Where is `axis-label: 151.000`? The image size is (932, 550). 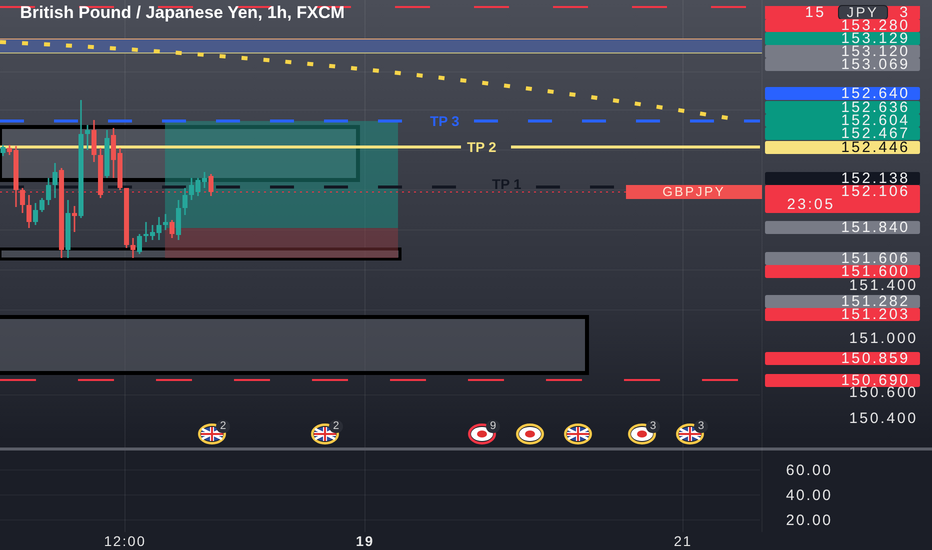 axis-label: 151.000 is located at coordinates (883, 338).